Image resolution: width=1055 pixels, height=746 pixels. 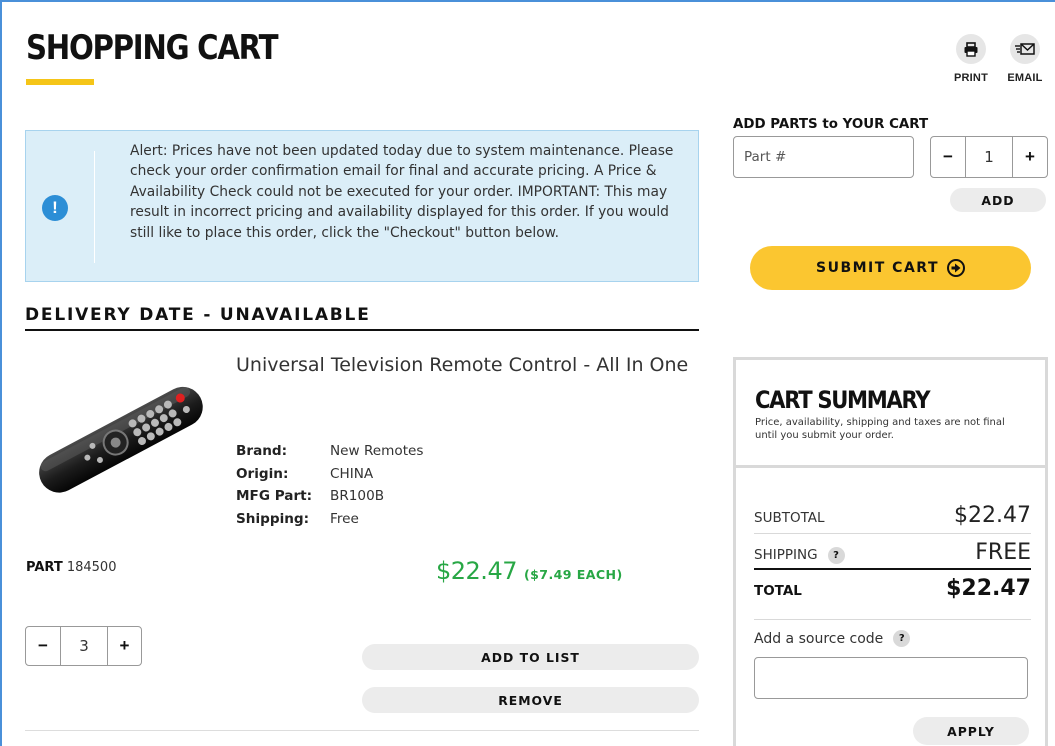 I want to click on spec-value: CHINA, so click(x=352, y=473).